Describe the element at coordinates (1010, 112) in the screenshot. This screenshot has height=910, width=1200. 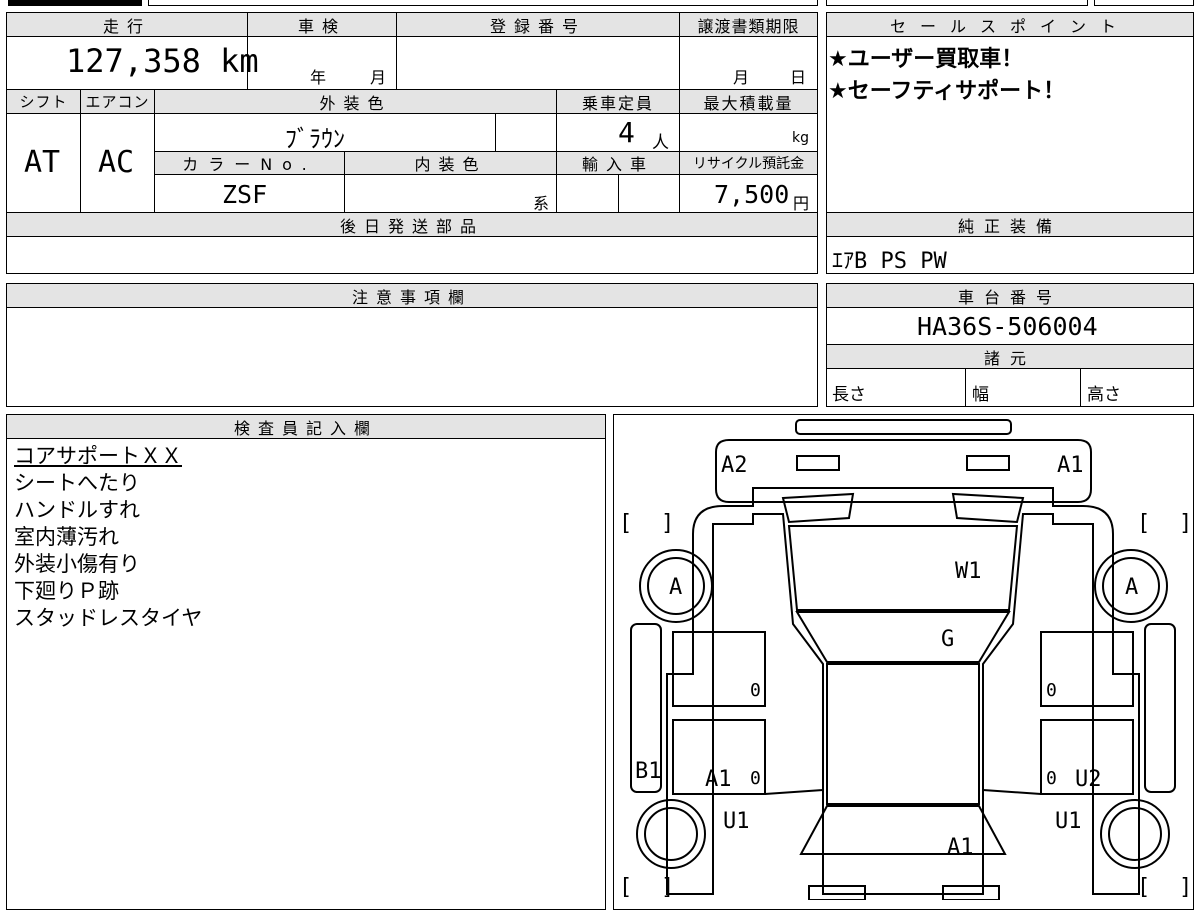
I see `sales-points-block` at that location.